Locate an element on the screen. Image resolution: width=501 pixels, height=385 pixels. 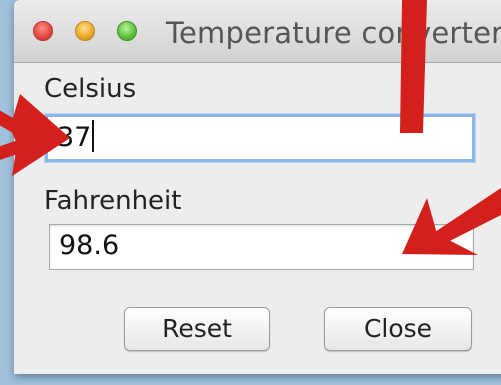
text-caret is located at coordinates (93, 135).